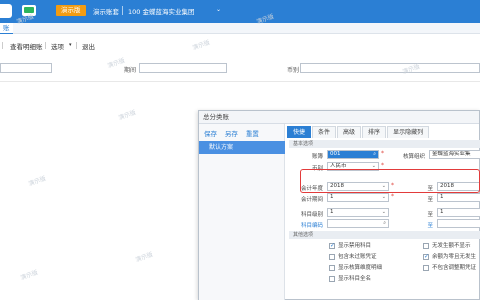 The height and width of the screenshot is (300, 480). What do you see at coordinates (311, 200) in the screenshot?
I see `fiscal-period-label: 会计期间` at bounding box center [311, 200].